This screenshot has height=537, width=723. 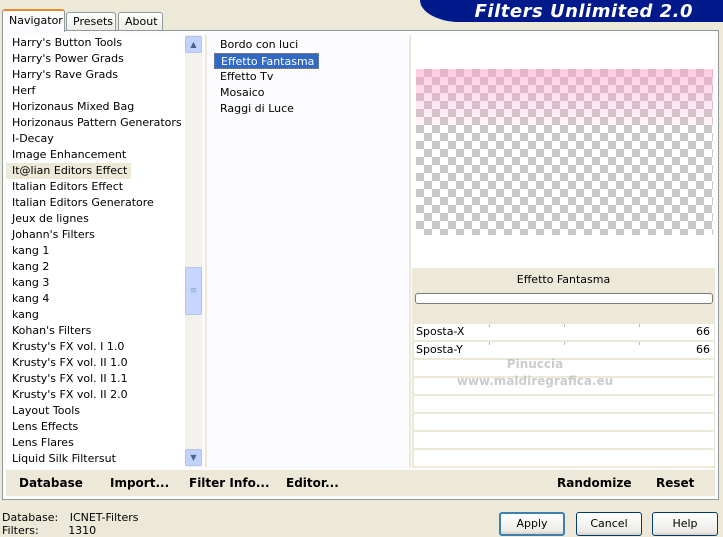 What do you see at coordinates (96, 299) in the screenshot?
I see `category-item: kang 4` at bounding box center [96, 299].